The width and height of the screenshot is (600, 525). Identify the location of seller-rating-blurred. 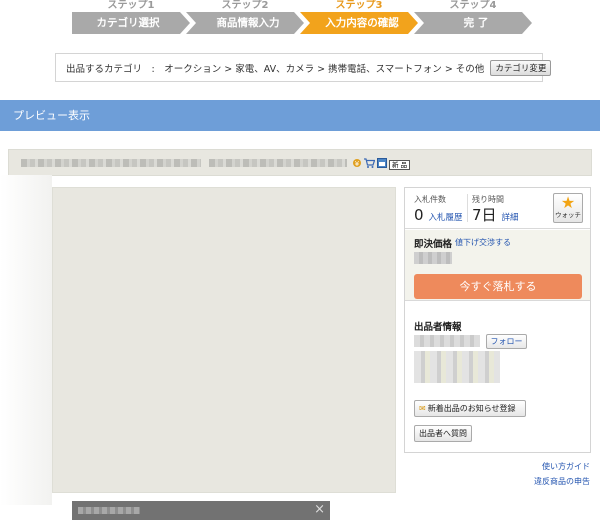
(457, 367).